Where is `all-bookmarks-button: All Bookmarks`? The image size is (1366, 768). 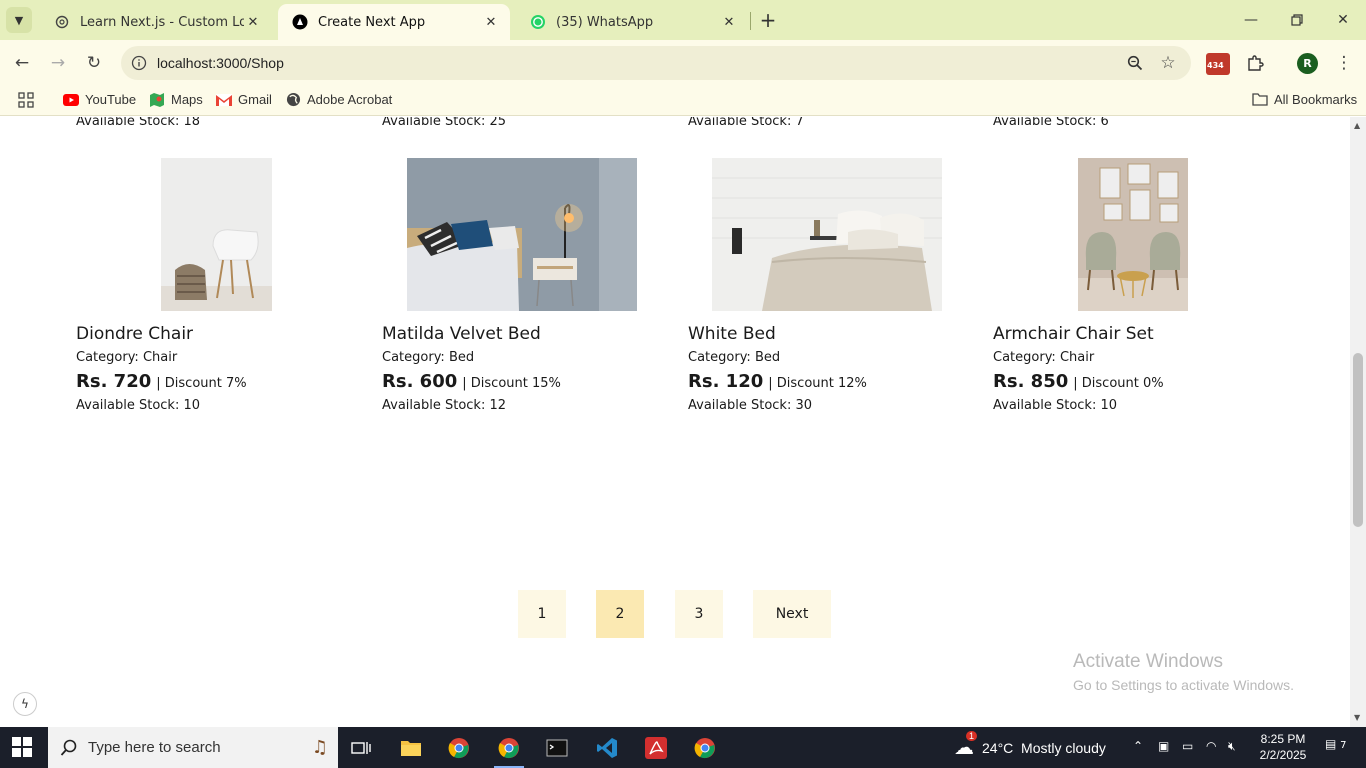 all-bookmarks-button: All Bookmarks is located at coordinates (1304, 99).